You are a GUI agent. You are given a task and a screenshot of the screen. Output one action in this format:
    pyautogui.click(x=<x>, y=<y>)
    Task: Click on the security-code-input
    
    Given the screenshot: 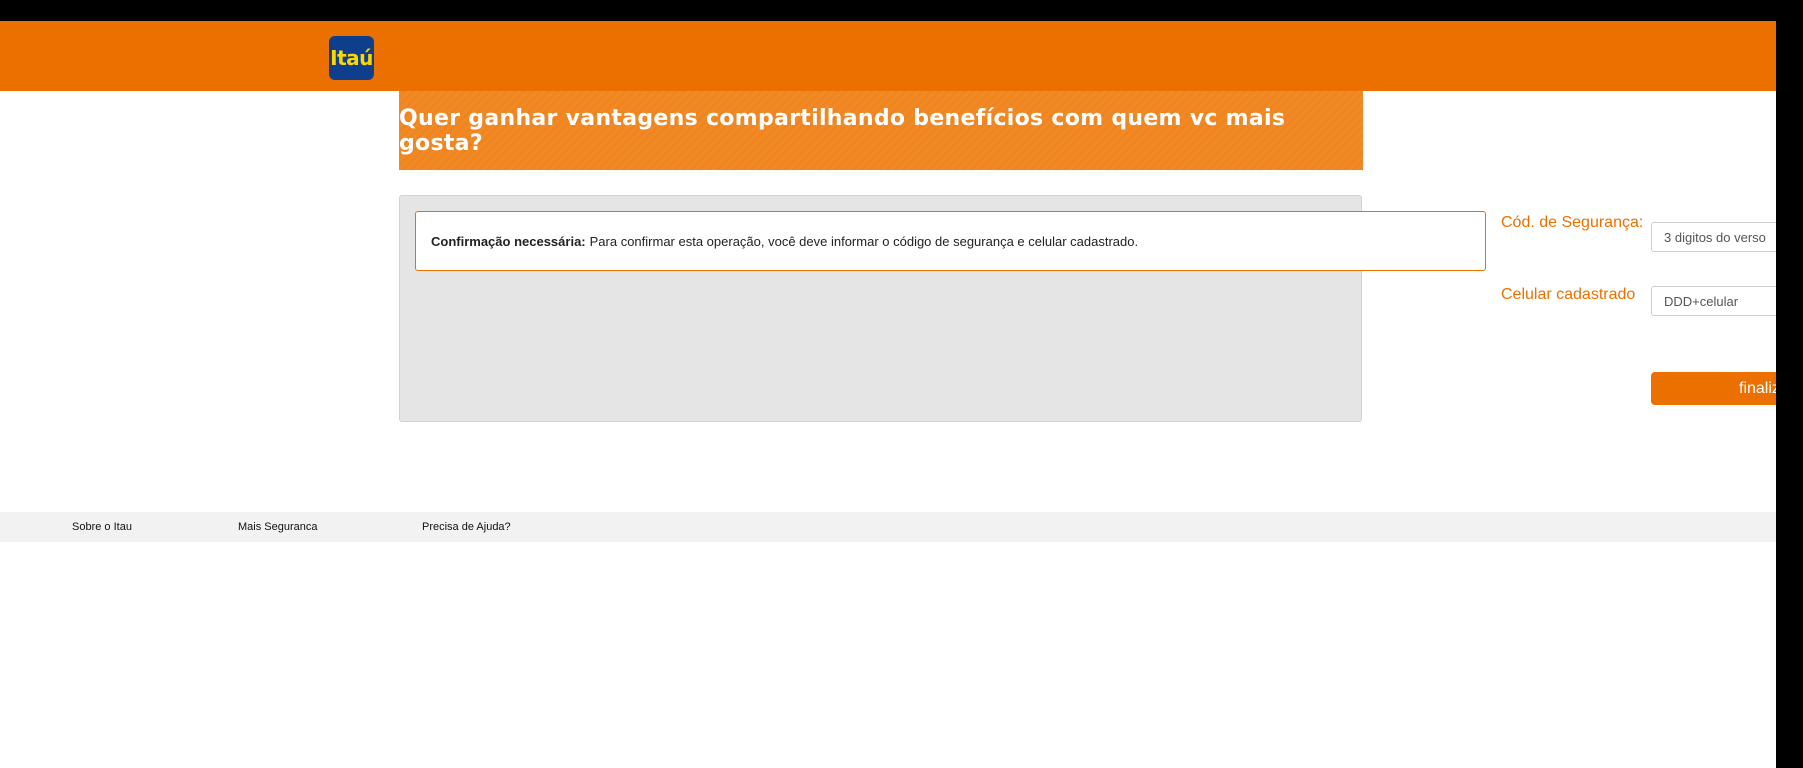 What is the action you would take?
    pyautogui.click(x=1716, y=237)
    